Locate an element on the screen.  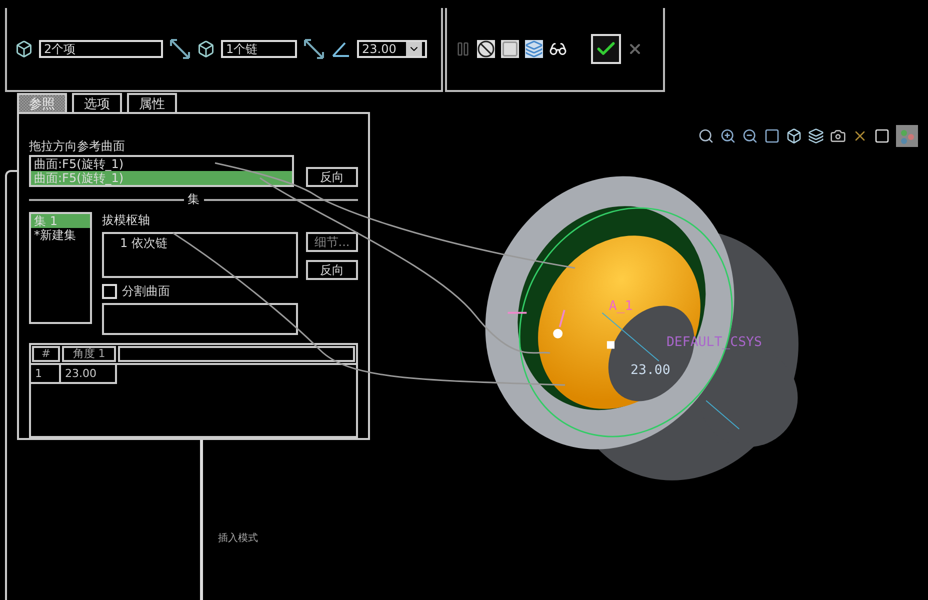
column-header: 角度 1 is located at coordinates (89, 354).